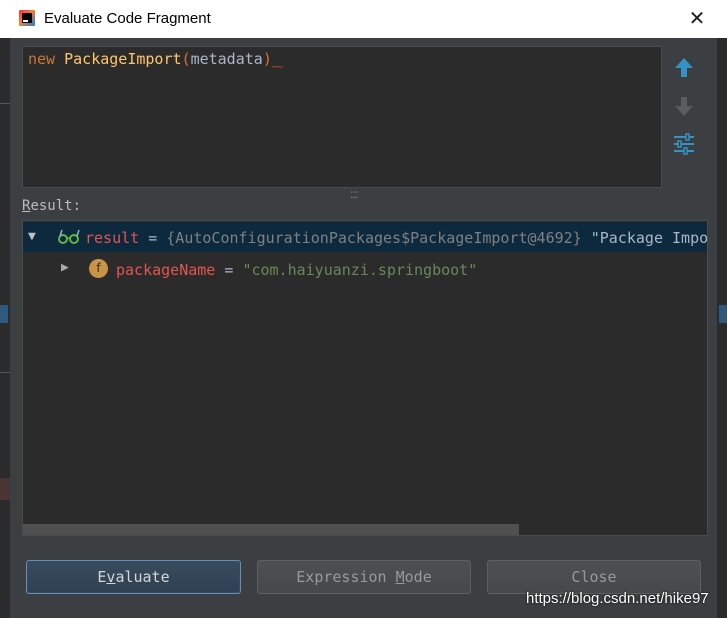 This screenshot has width=727, height=618. Describe the element at coordinates (364, 577) in the screenshot. I see `expression-mode-button: Expression Mode` at that location.